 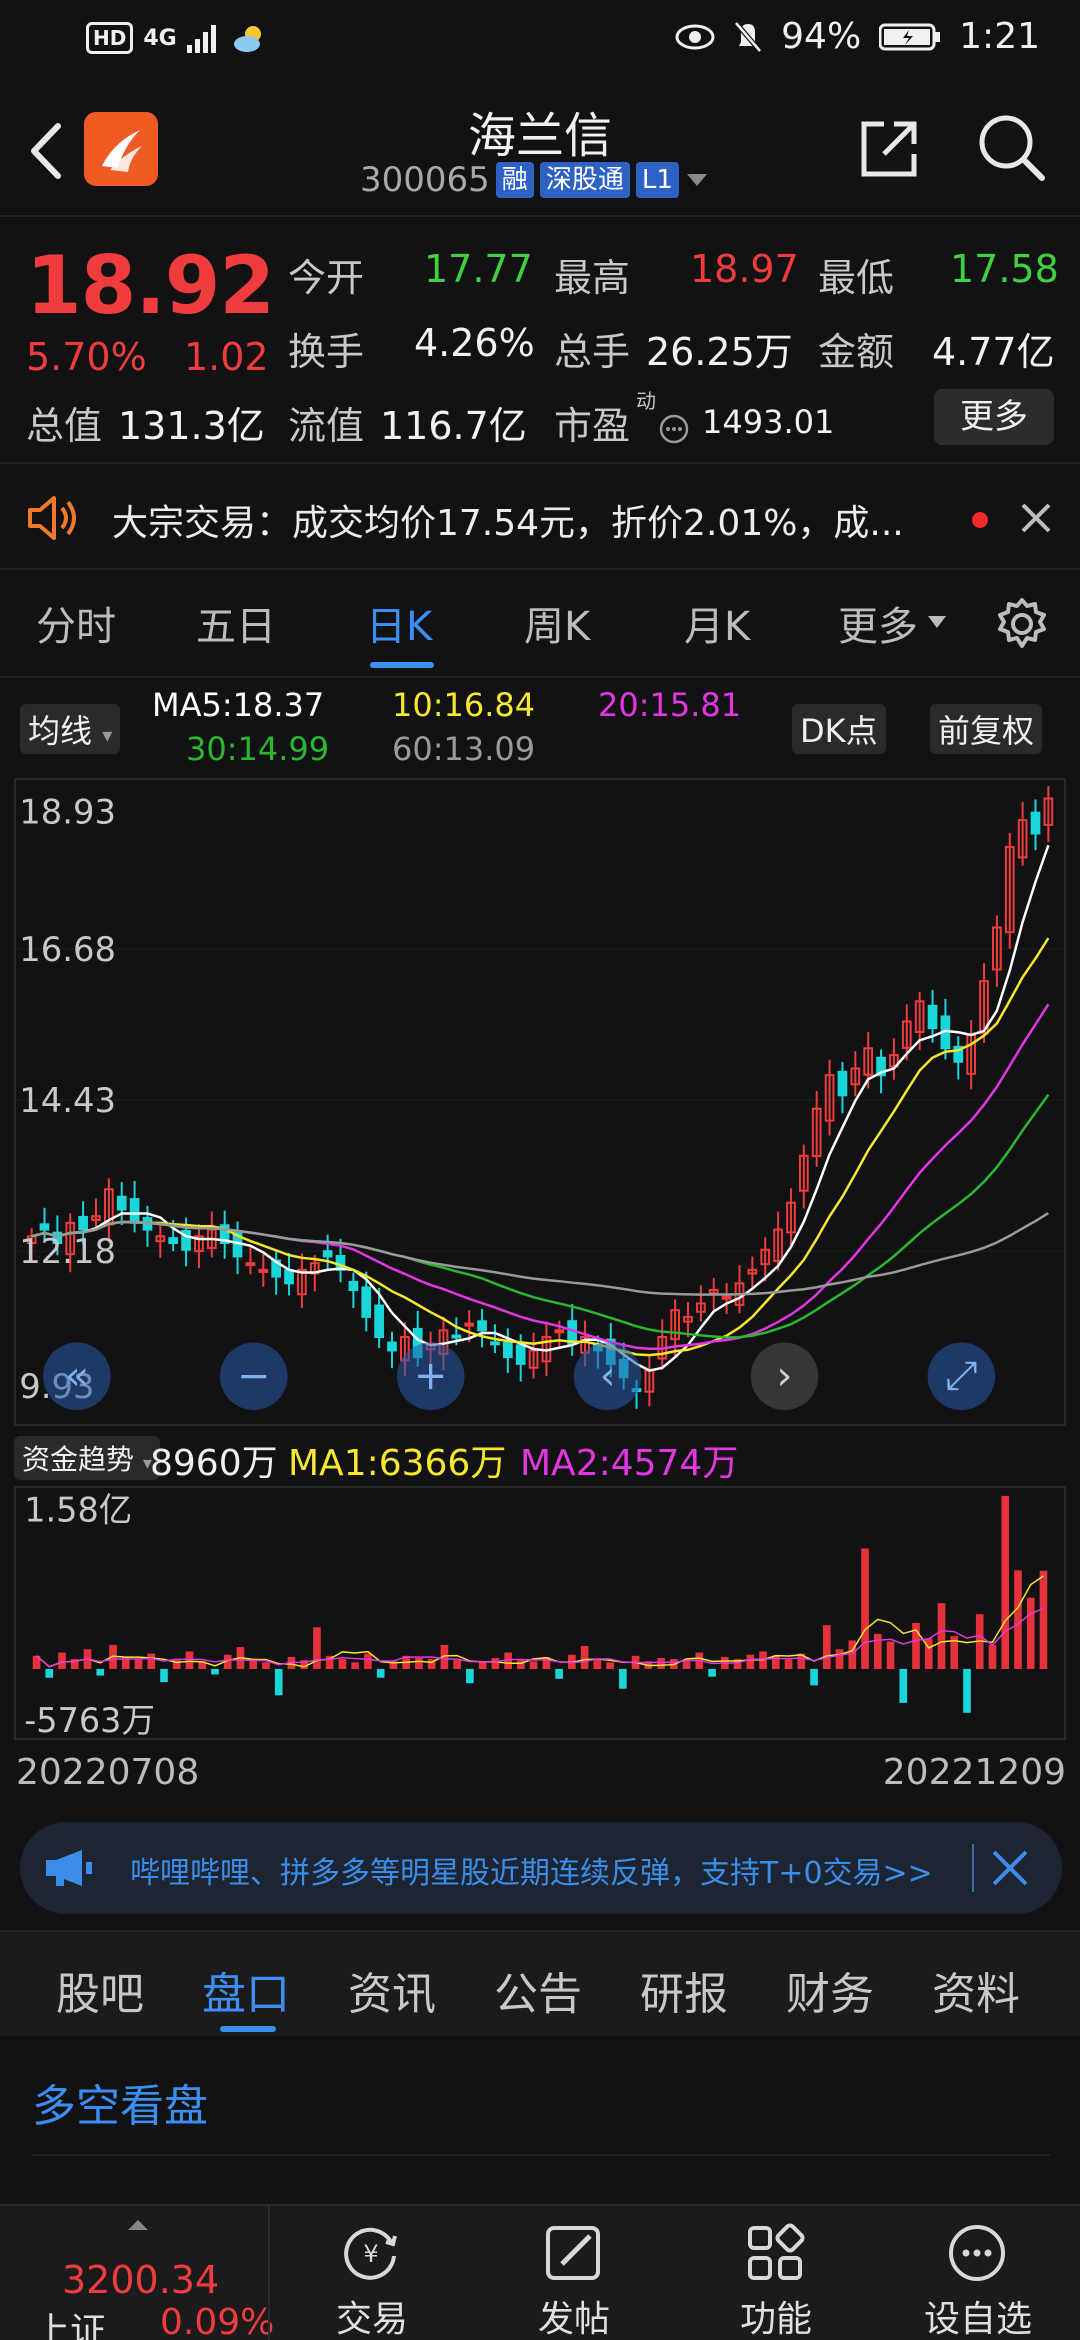 I want to click on nav-divider, so click(x=269, y=2273).